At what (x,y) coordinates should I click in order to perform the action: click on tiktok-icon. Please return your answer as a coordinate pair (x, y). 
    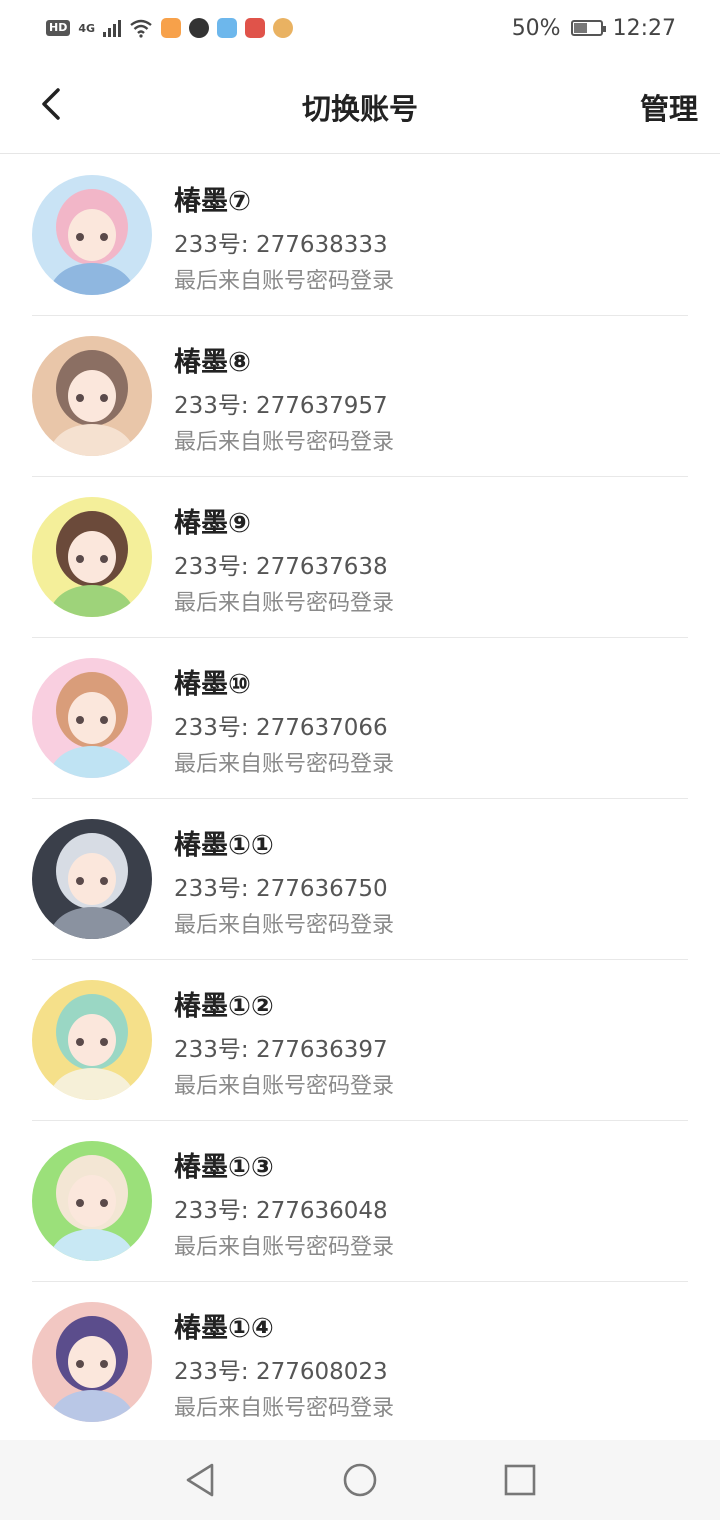
    Looking at the image, I should click on (199, 28).